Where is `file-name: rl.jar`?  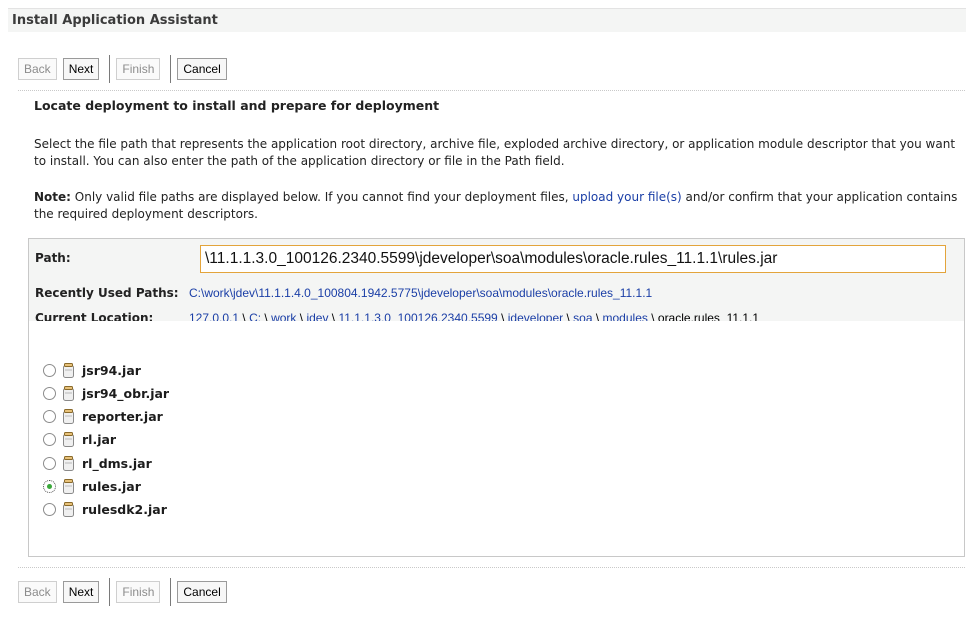 file-name: rl.jar is located at coordinates (99, 440).